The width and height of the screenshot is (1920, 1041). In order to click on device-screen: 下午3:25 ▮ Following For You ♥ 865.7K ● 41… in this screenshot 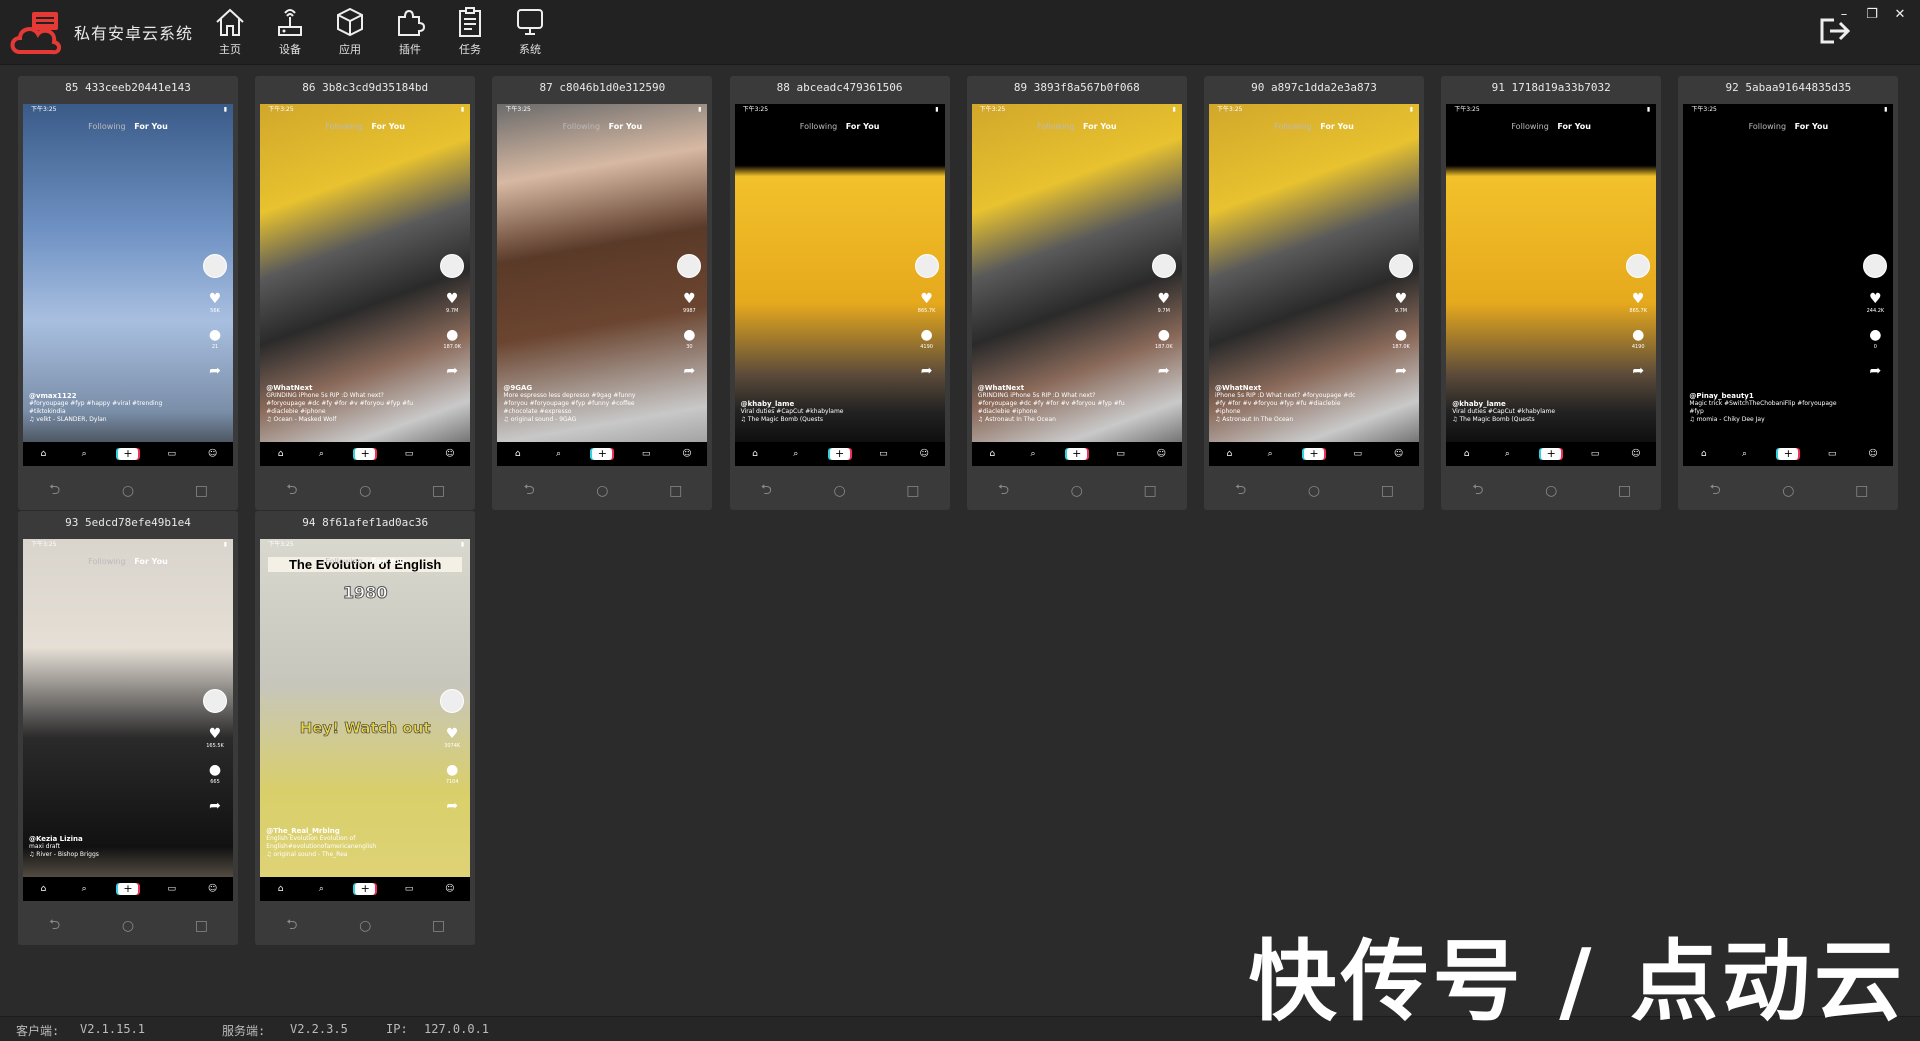, I will do `click(1551, 285)`.